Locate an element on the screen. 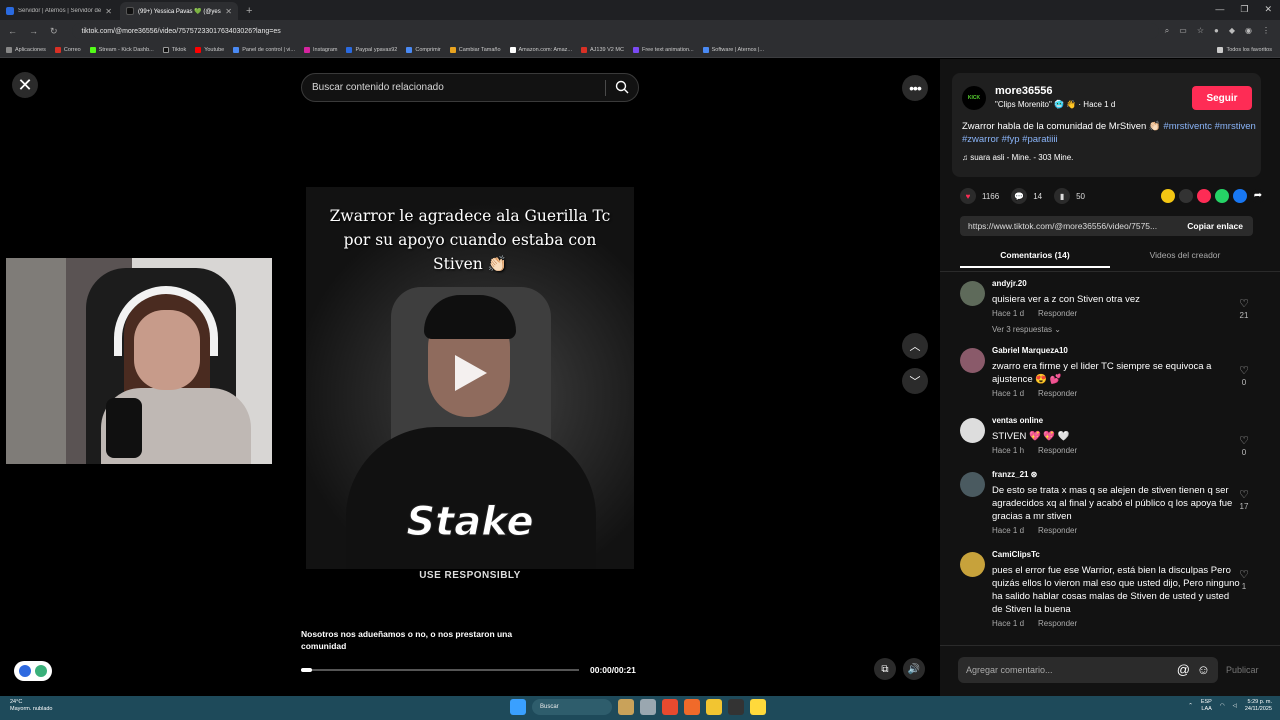 This screenshot has width=1280, height=720. bookmark-item: Instagram is located at coordinates (320, 49).